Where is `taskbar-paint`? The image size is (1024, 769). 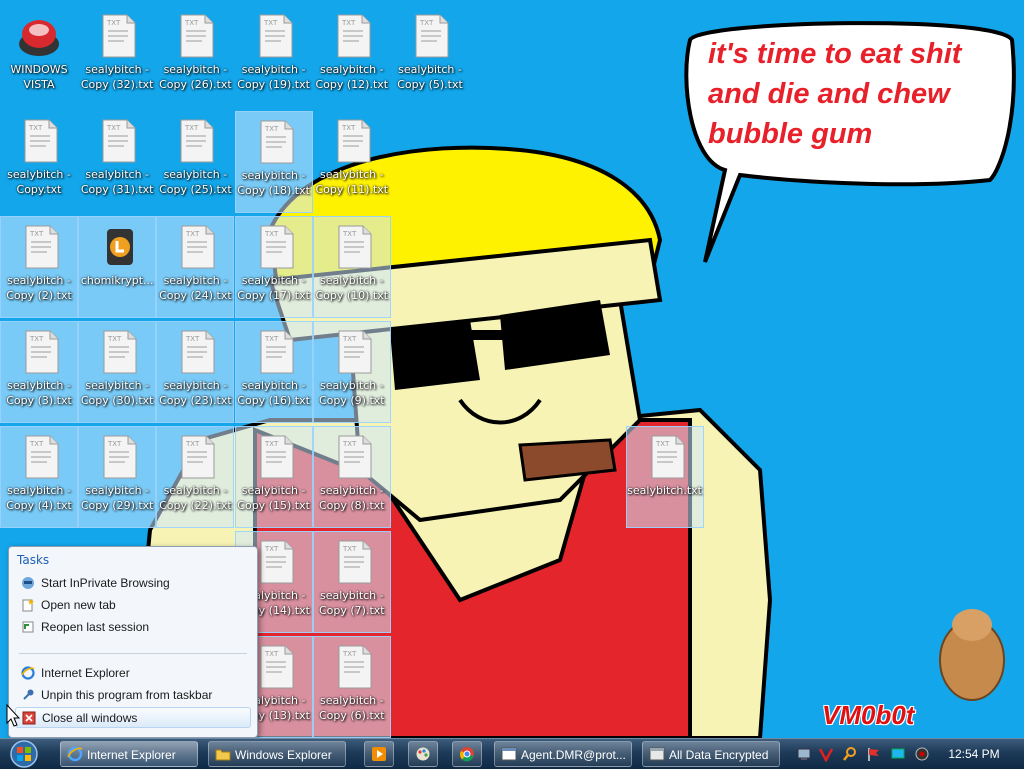 taskbar-paint is located at coordinates (423, 754).